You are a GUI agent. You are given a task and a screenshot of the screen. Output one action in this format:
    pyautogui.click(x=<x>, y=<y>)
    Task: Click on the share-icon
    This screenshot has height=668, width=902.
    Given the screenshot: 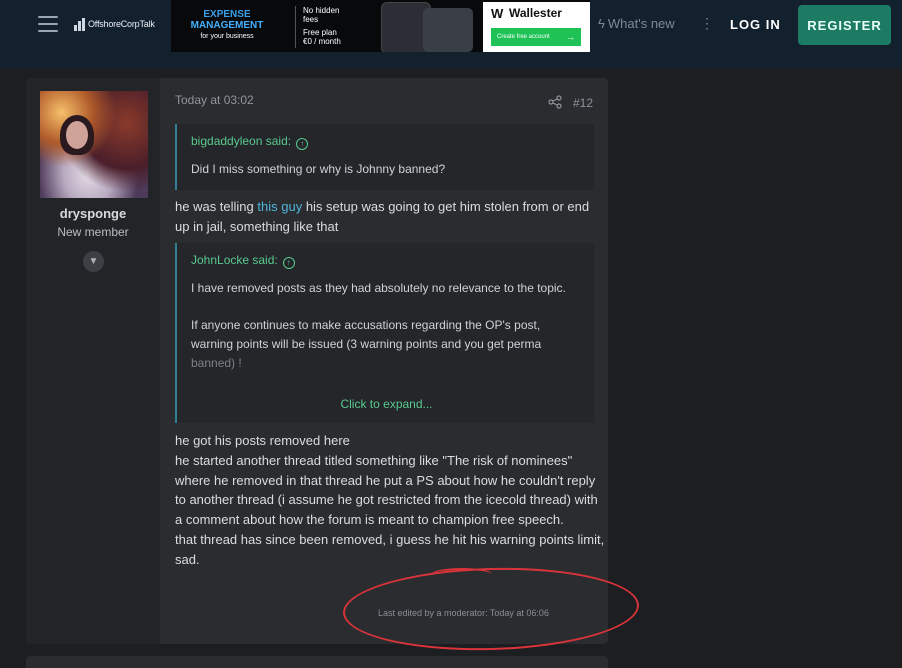 What is the action you would take?
    pyautogui.click(x=555, y=102)
    